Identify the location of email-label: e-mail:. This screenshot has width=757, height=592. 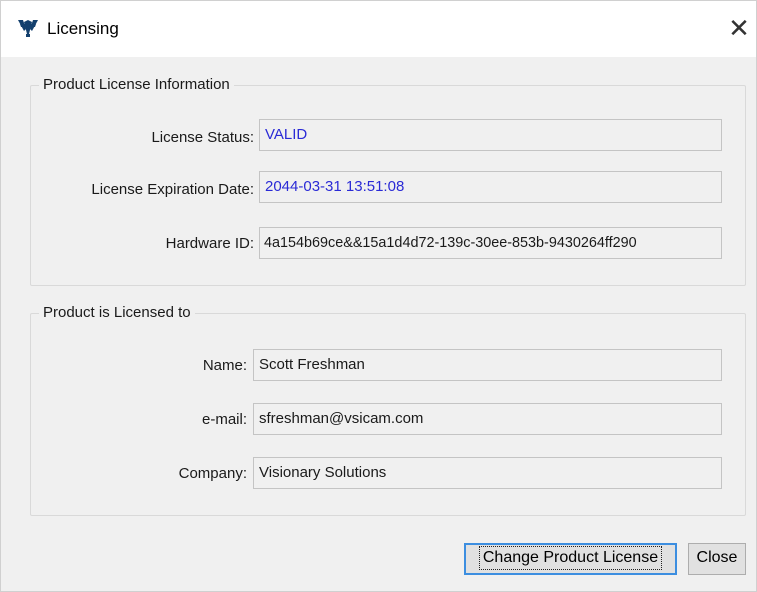
(224, 419).